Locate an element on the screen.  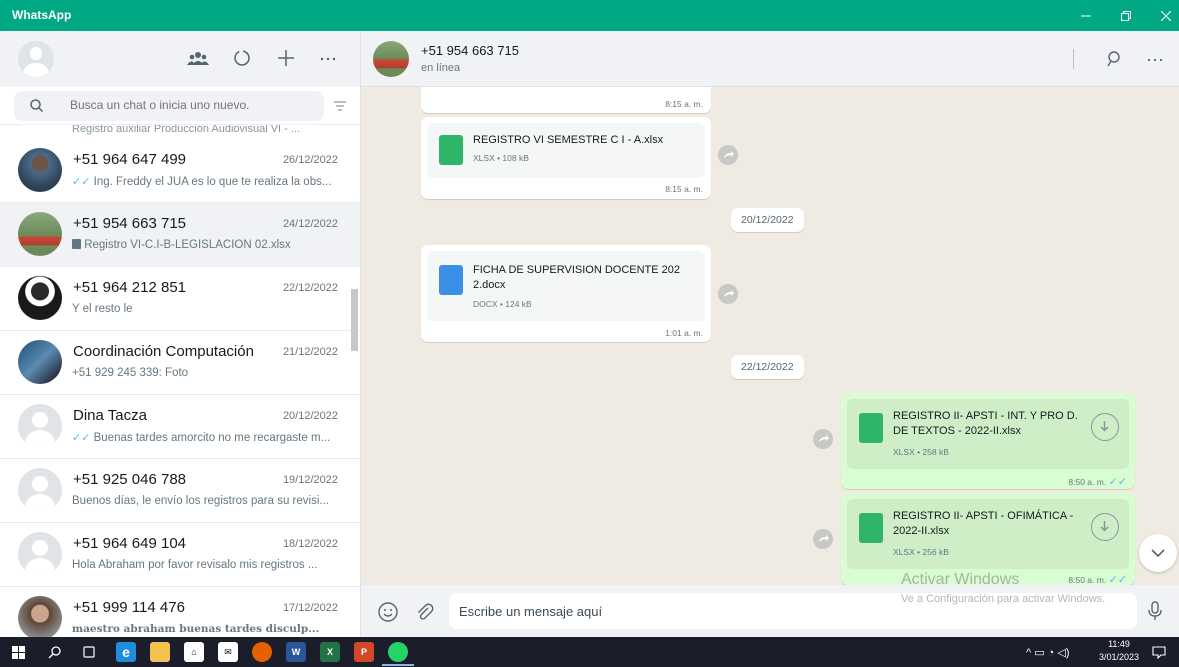
file-explorer-icon is located at coordinates (160, 652).